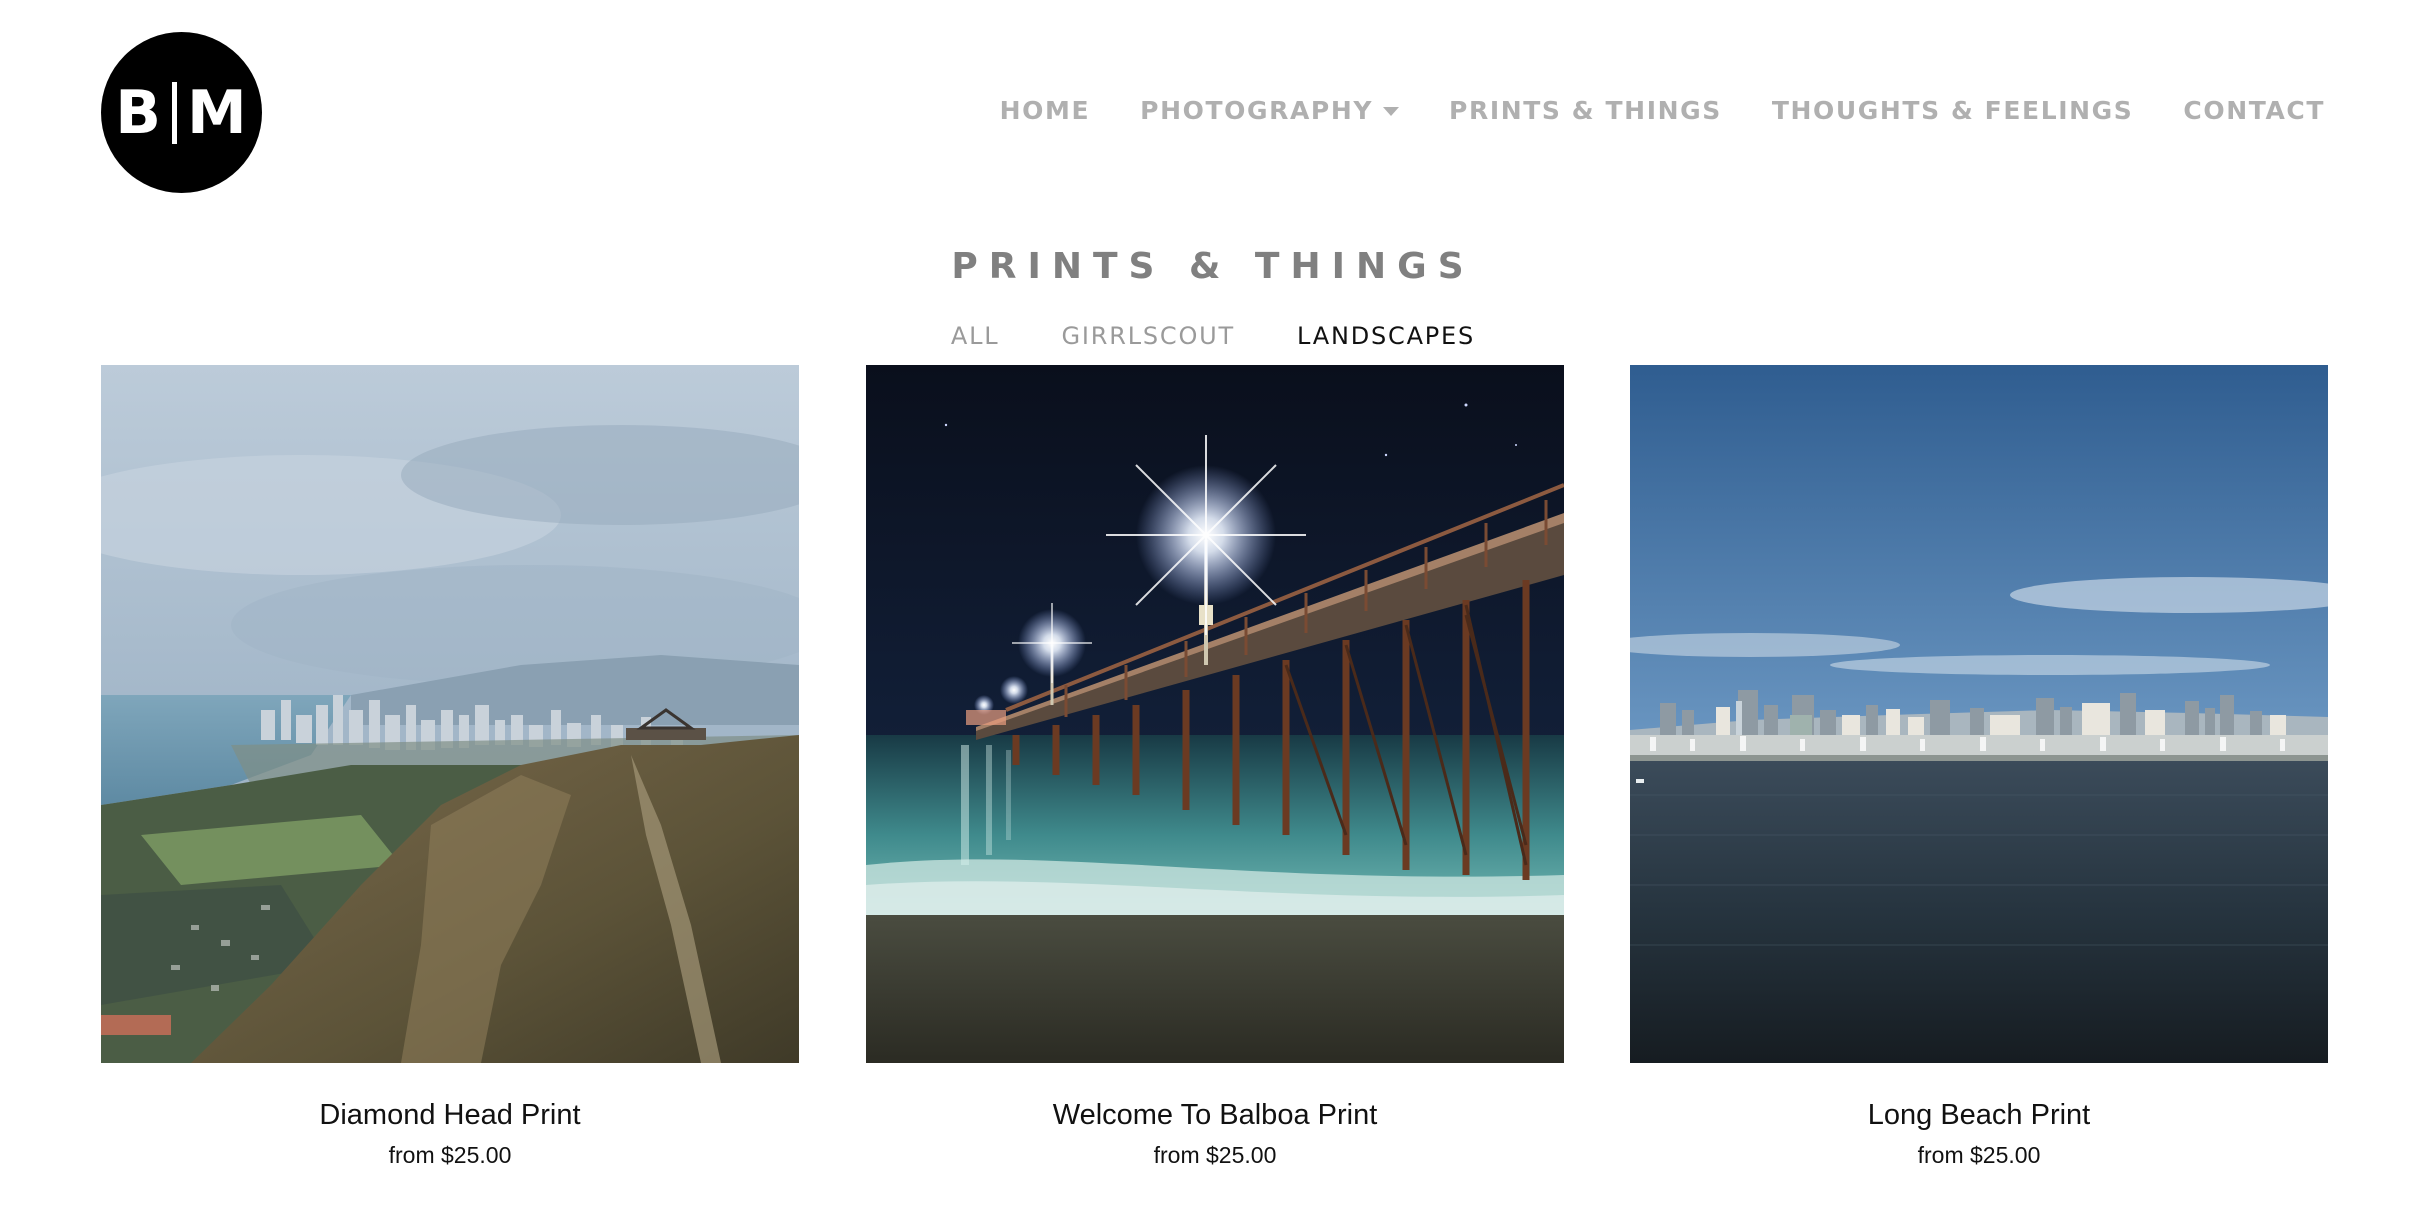 The image size is (2426, 1214). I want to click on product-name: Welcome To Balboa Print, so click(1215, 1115).